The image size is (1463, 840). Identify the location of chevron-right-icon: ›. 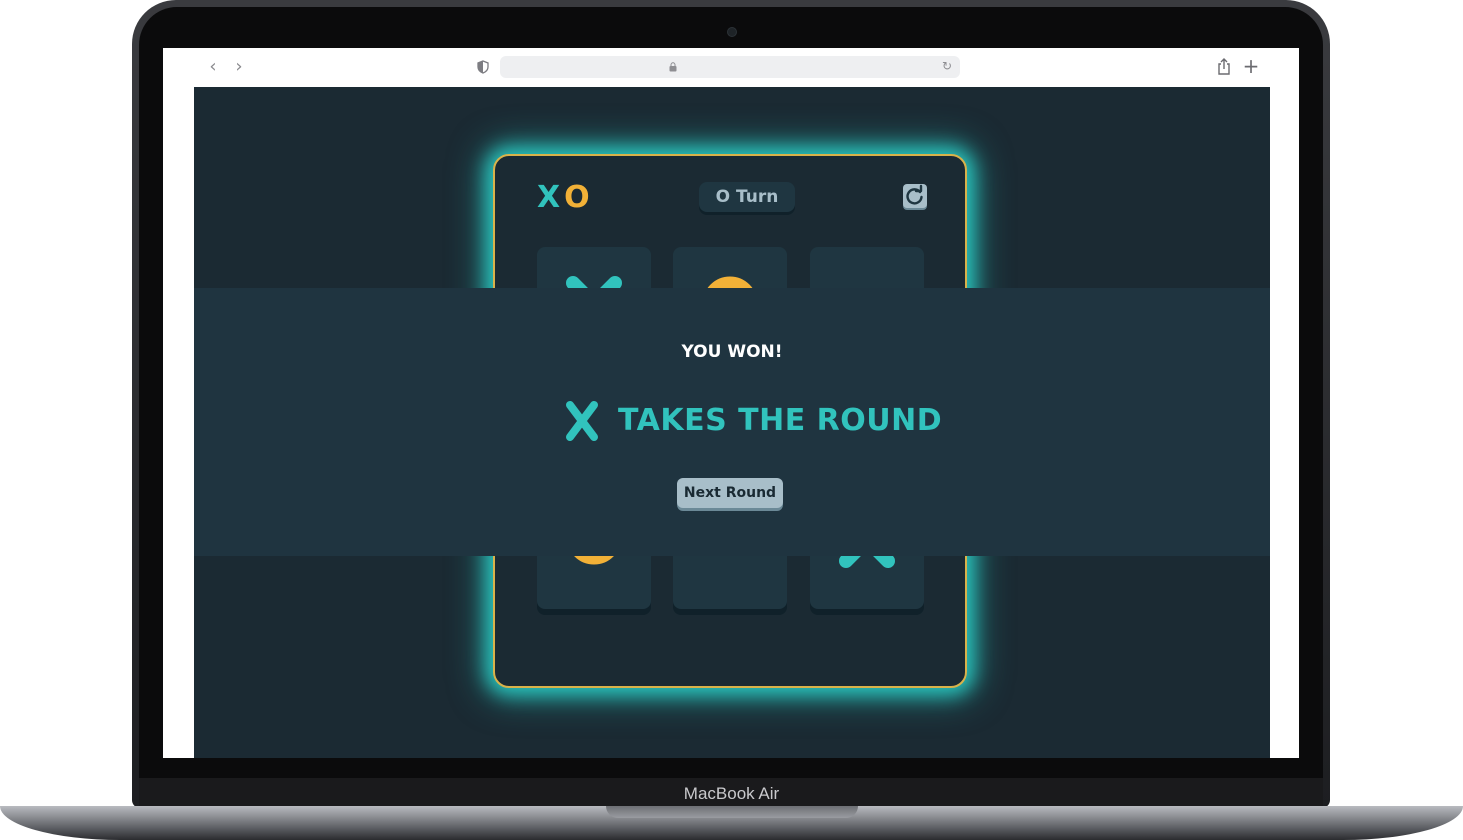
(239, 67).